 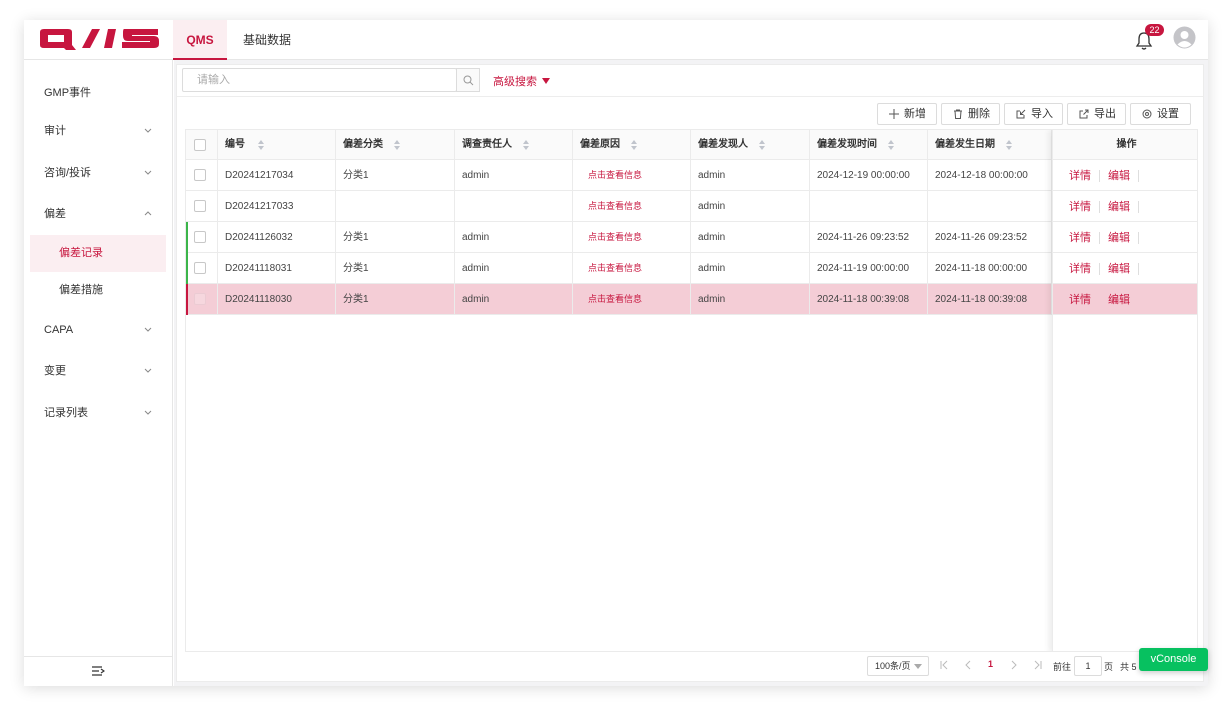 I want to click on sidebar-item-deviation: 偏差, so click(x=98, y=214).